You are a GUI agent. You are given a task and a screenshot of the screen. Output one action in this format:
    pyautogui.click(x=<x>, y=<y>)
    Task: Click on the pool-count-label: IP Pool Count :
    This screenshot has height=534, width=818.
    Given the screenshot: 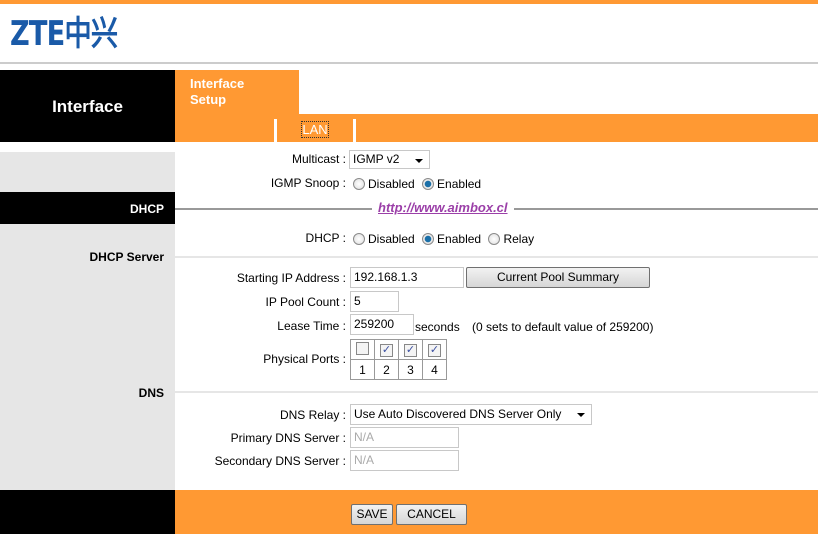 What is the action you would take?
    pyautogui.click(x=306, y=302)
    